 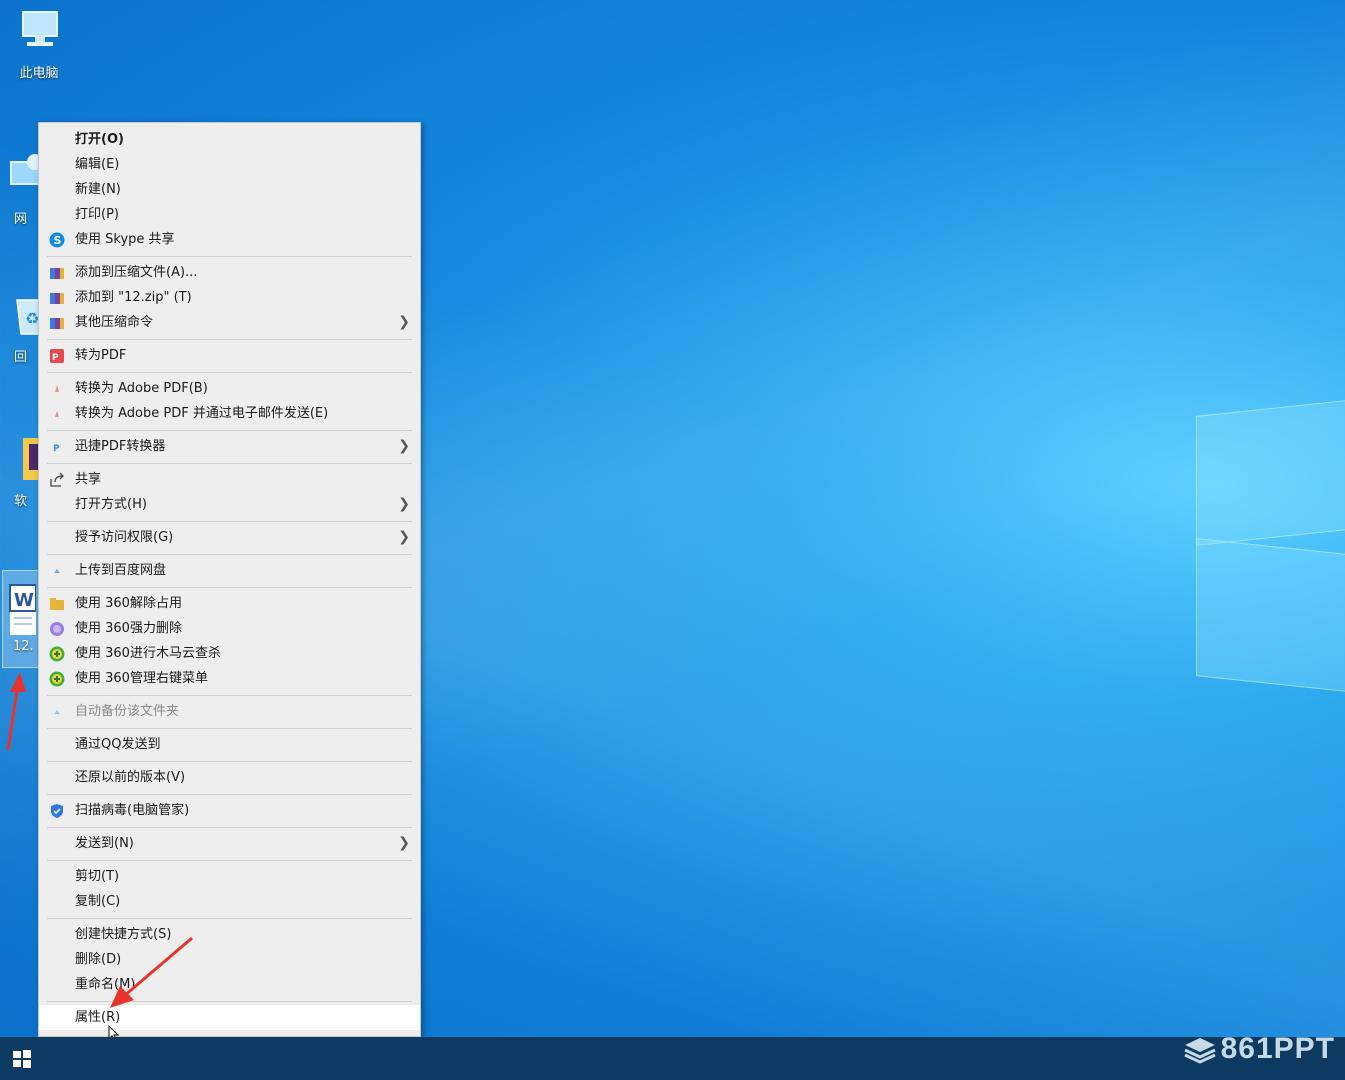 I want to click on computer-icon, so click(x=40, y=28).